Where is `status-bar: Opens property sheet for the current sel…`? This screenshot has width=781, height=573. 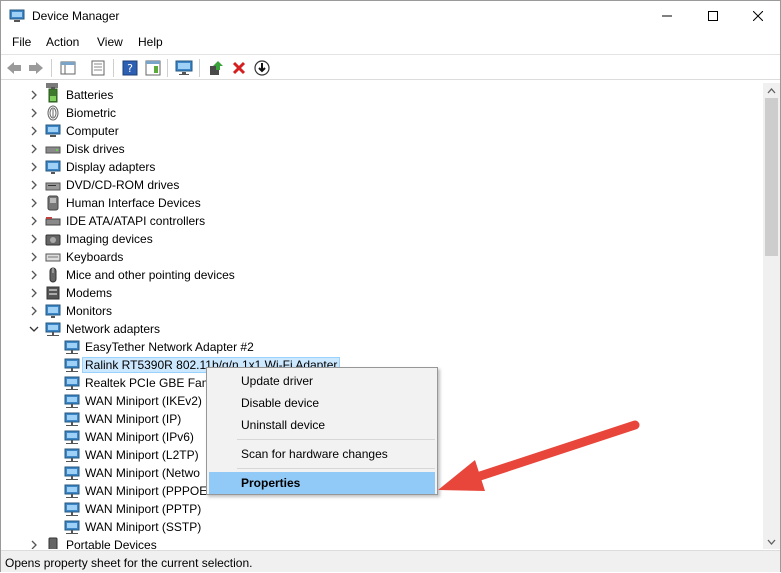
status-bar: Opens property sheet for the current sel… is located at coordinates (390, 561).